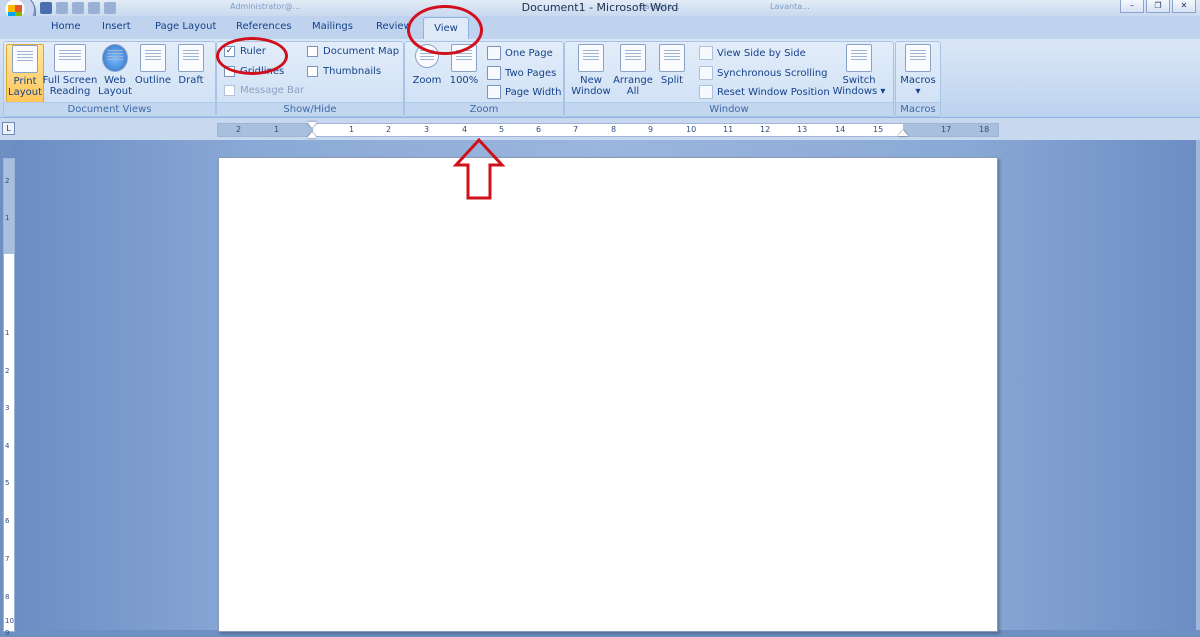  I want to click on globe-icon, so click(115, 58).